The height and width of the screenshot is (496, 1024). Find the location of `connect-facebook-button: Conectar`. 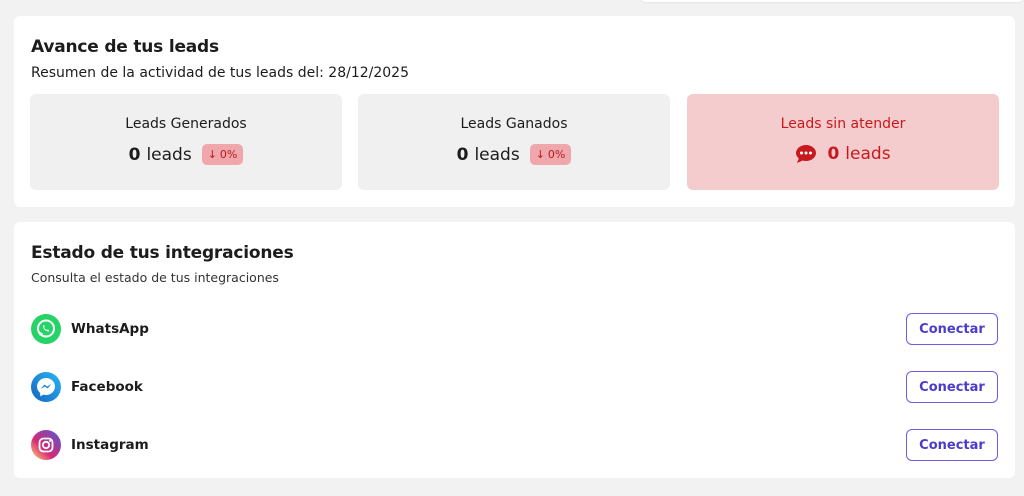

connect-facebook-button: Conectar is located at coordinates (952, 387).